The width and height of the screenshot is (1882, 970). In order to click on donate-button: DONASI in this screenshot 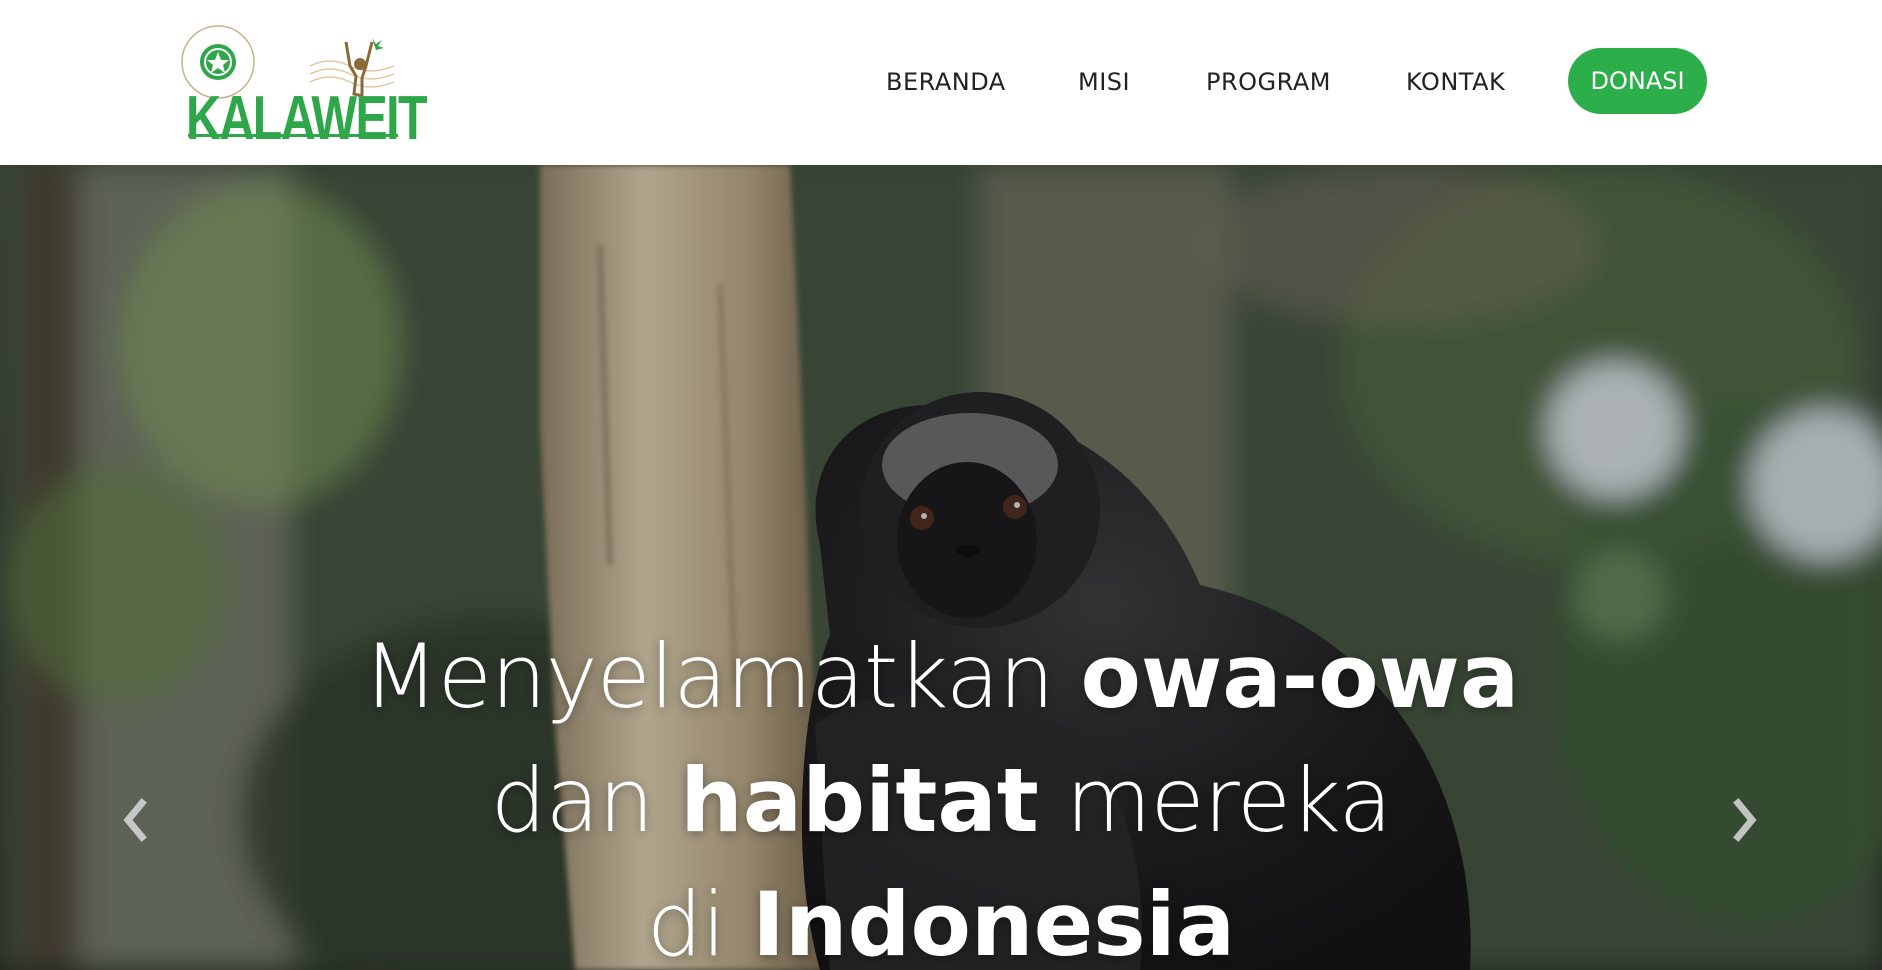, I will do `click(1637, 81)`.